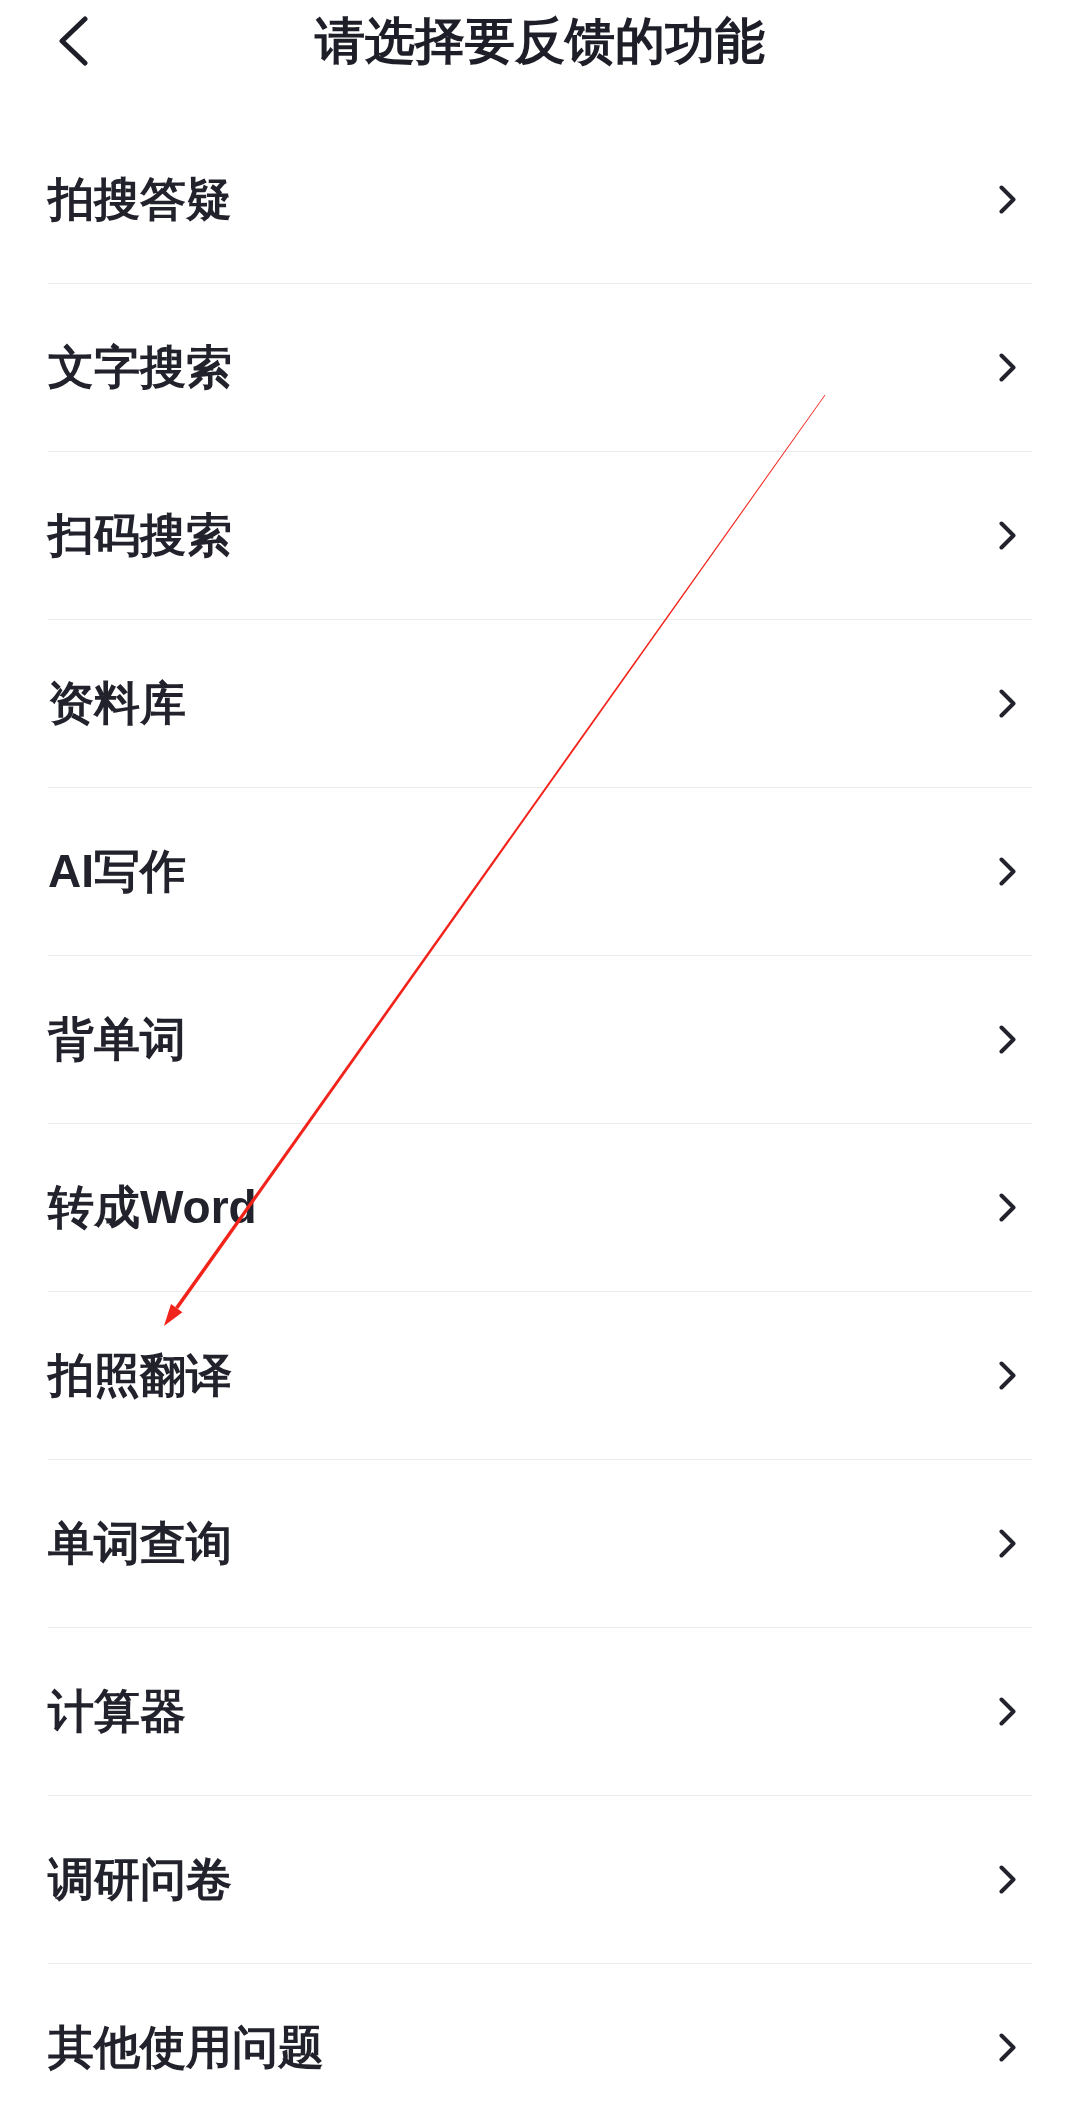 The height and width of the screenshot is (2111, 1080). What do you see at coordinates (540, 1880) in the screenshot?
I see `feature-item: 调研问卷` at bounding box center [540, 1880].